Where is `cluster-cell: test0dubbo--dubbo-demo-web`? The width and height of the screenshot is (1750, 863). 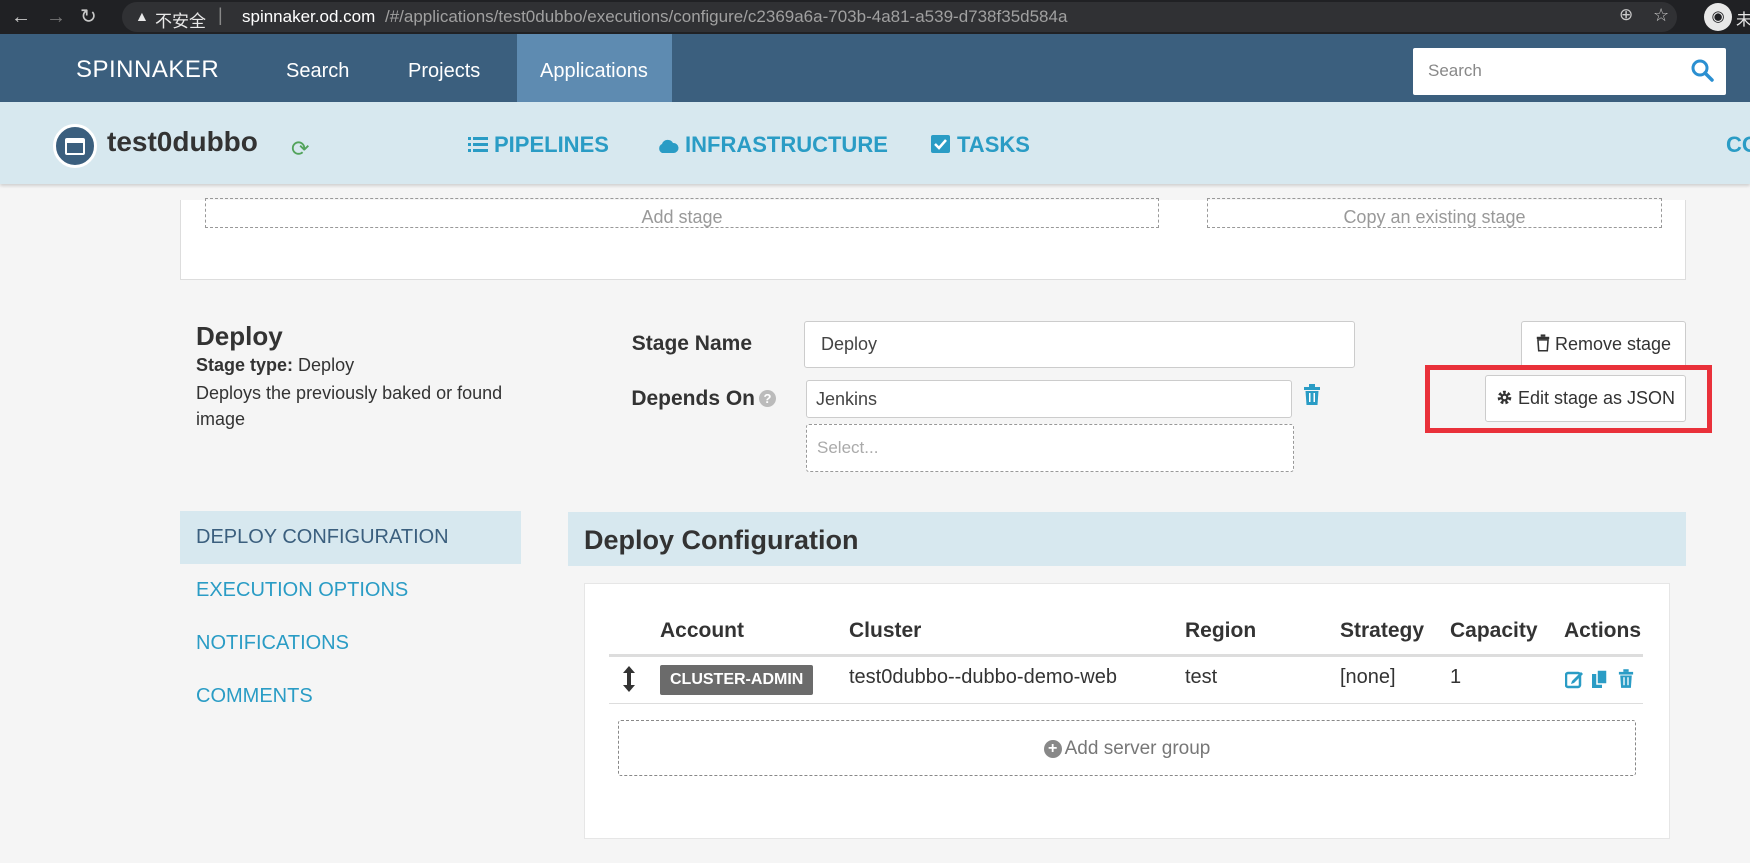 cluster-cell: test0dubbo--dubbo-demo-web is located at coordinates (983, 677).